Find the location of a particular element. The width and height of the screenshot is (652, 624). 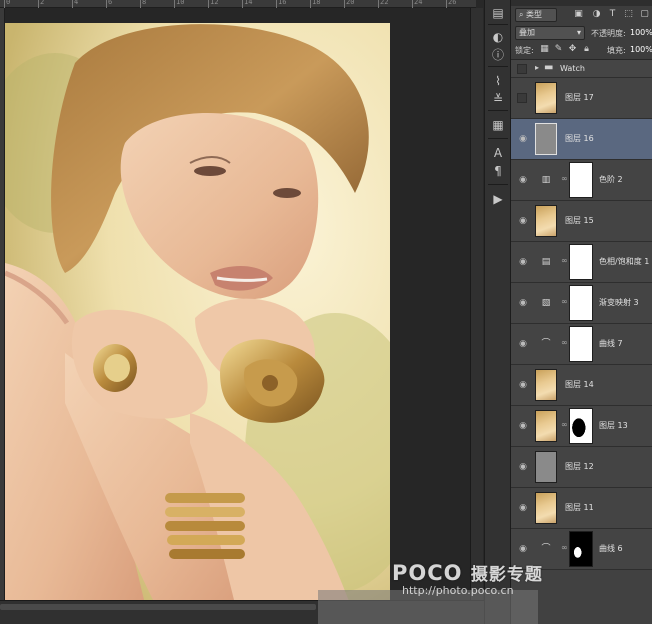

ruler-label: 8 is located at coordinates (144, 3).